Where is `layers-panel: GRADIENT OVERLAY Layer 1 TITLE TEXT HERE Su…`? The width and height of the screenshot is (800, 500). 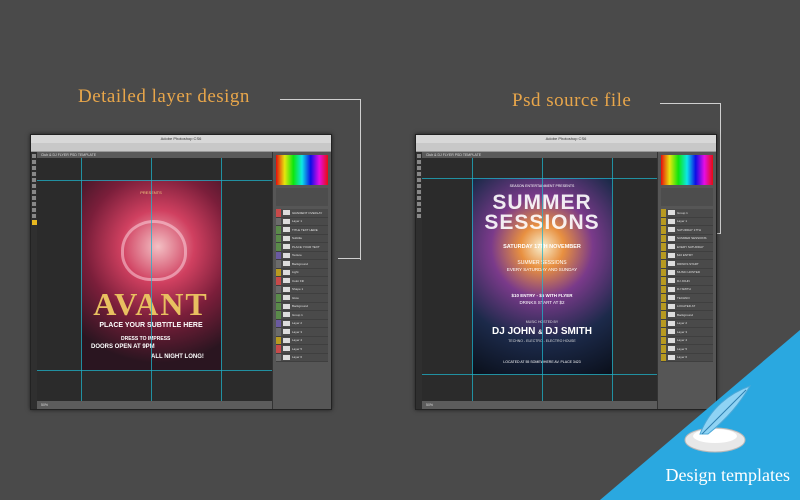
layers-panel: GRADIENT OVERLAY Layer 1 TITLE TEXT HERE Su… is located at coordinates (302, 285).